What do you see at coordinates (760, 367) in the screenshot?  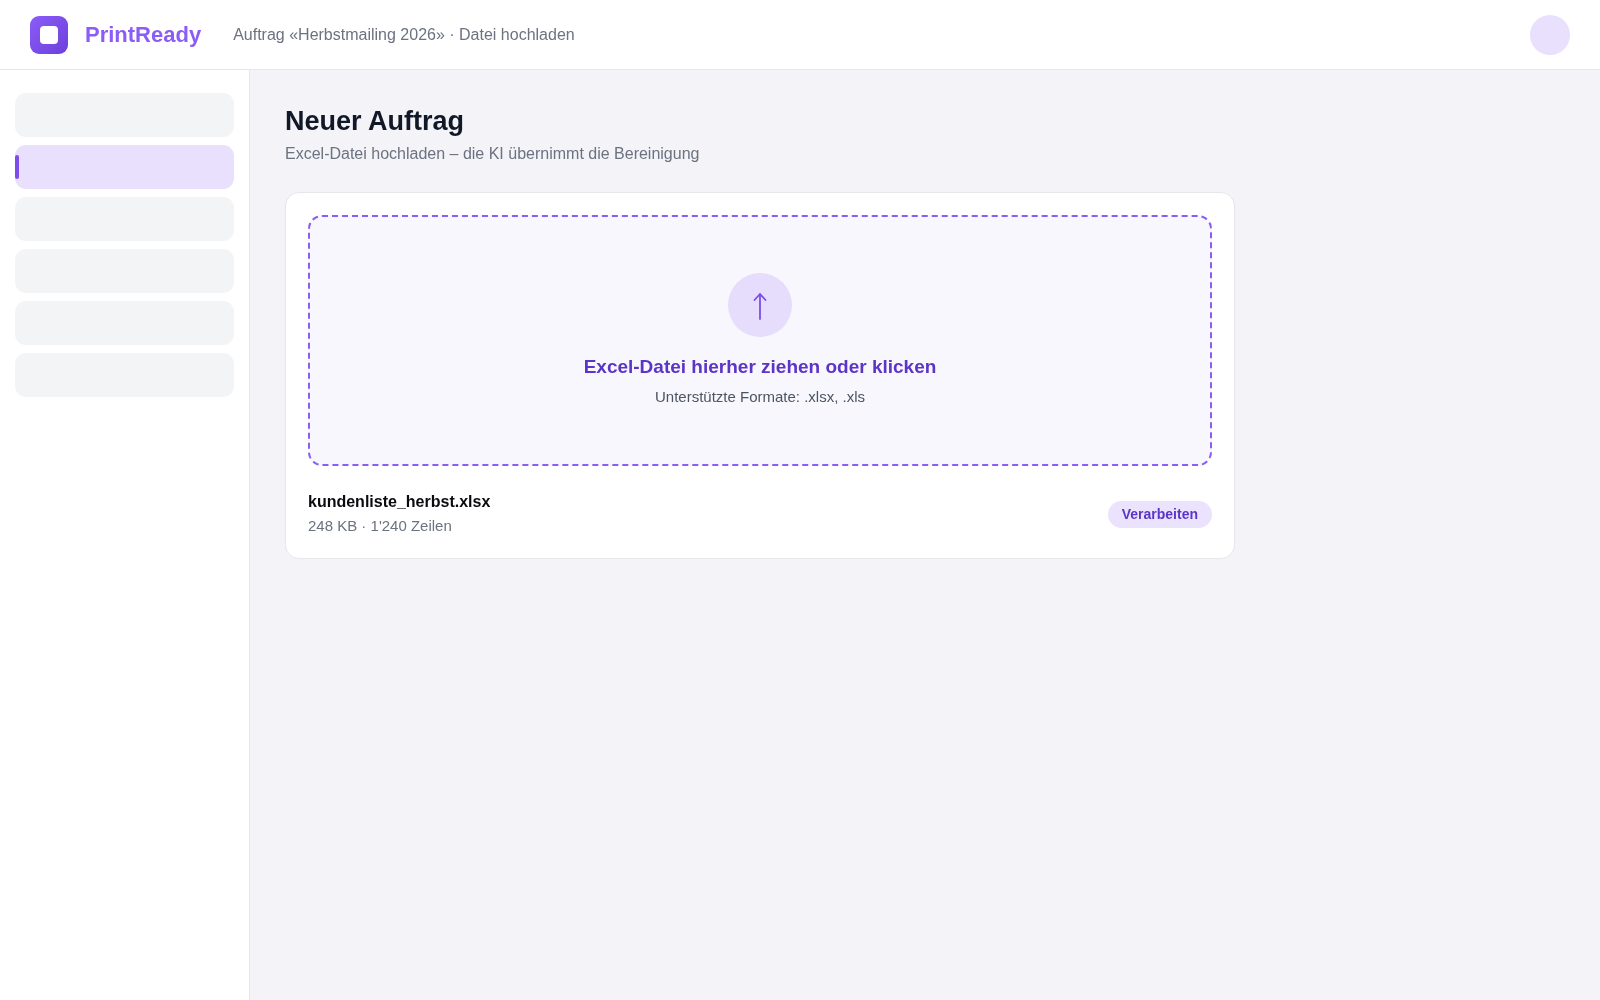 I see `drop-prompt: Excel-Datei hierher ziehen oder klicken` at bounding box center [760, 367].